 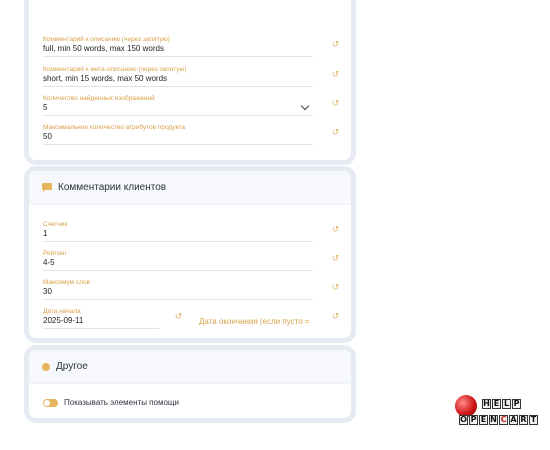 I want to click on max-words-field: Максимум слов 30, so click(x=178, y=289).